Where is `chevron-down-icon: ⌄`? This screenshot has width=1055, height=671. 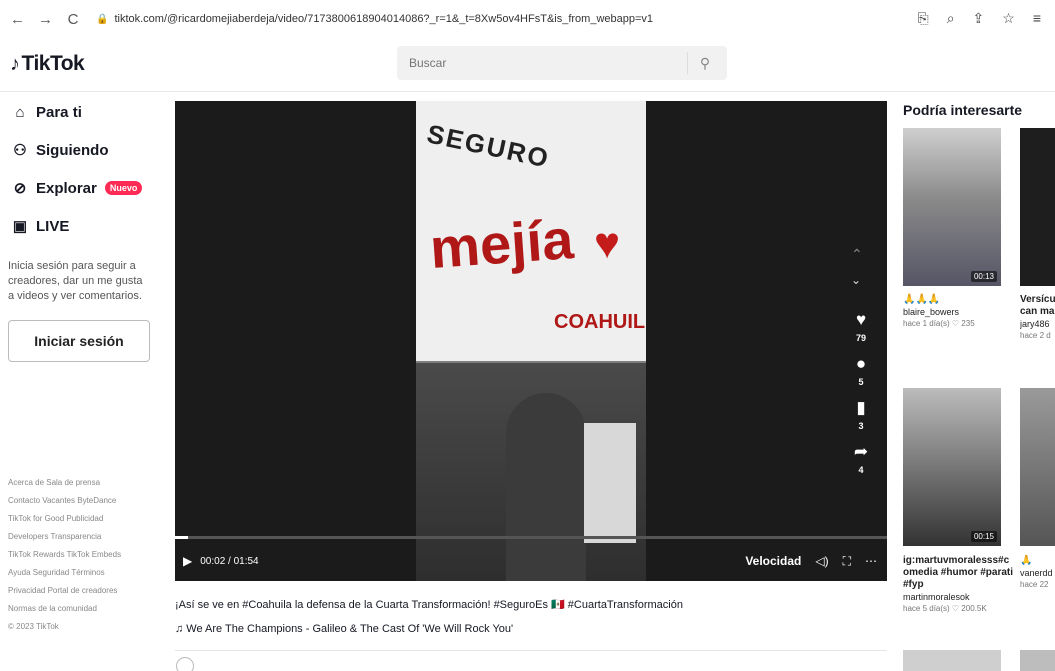
chevron-down-icon: ⌄ is located at coordinates (856, 280).